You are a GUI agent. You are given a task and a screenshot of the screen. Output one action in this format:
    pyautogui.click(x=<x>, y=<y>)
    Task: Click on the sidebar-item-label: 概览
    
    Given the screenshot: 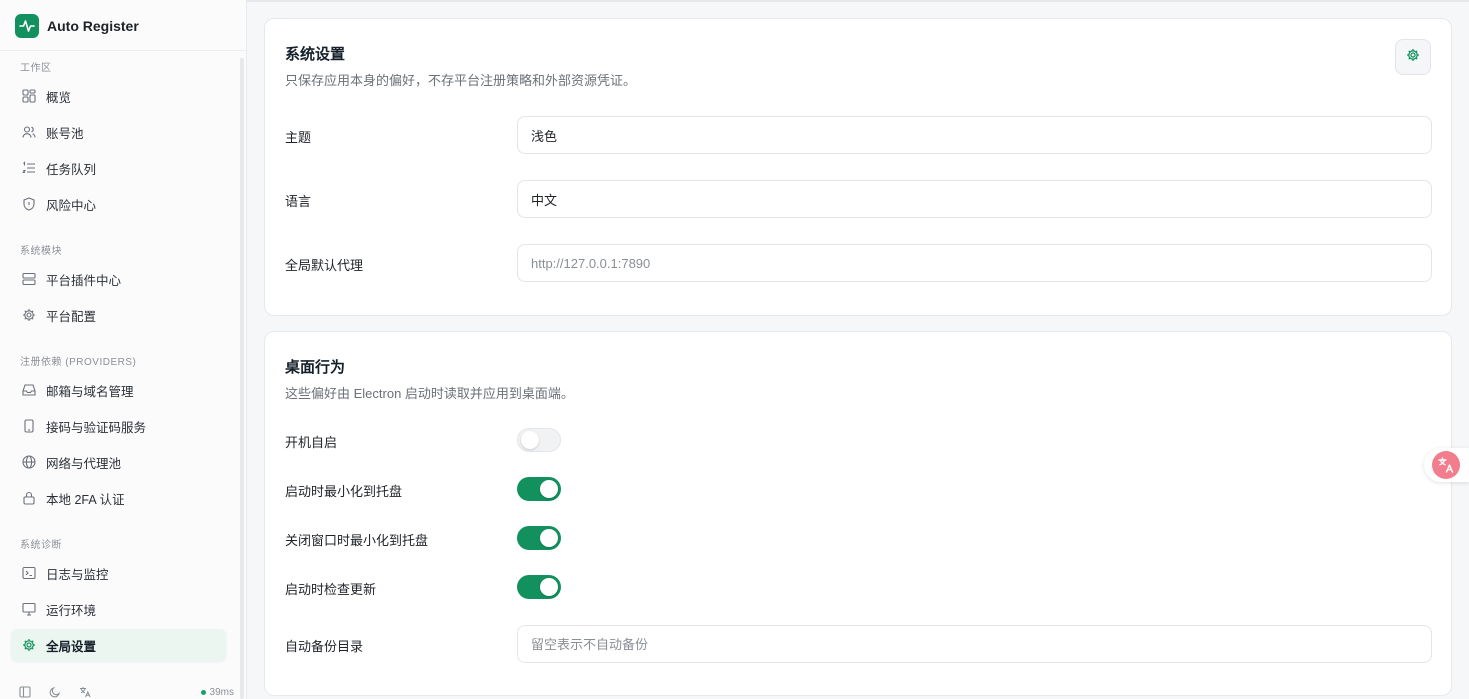 What is the action you would take?
    pyautogui.click(x=59, y=97)
    